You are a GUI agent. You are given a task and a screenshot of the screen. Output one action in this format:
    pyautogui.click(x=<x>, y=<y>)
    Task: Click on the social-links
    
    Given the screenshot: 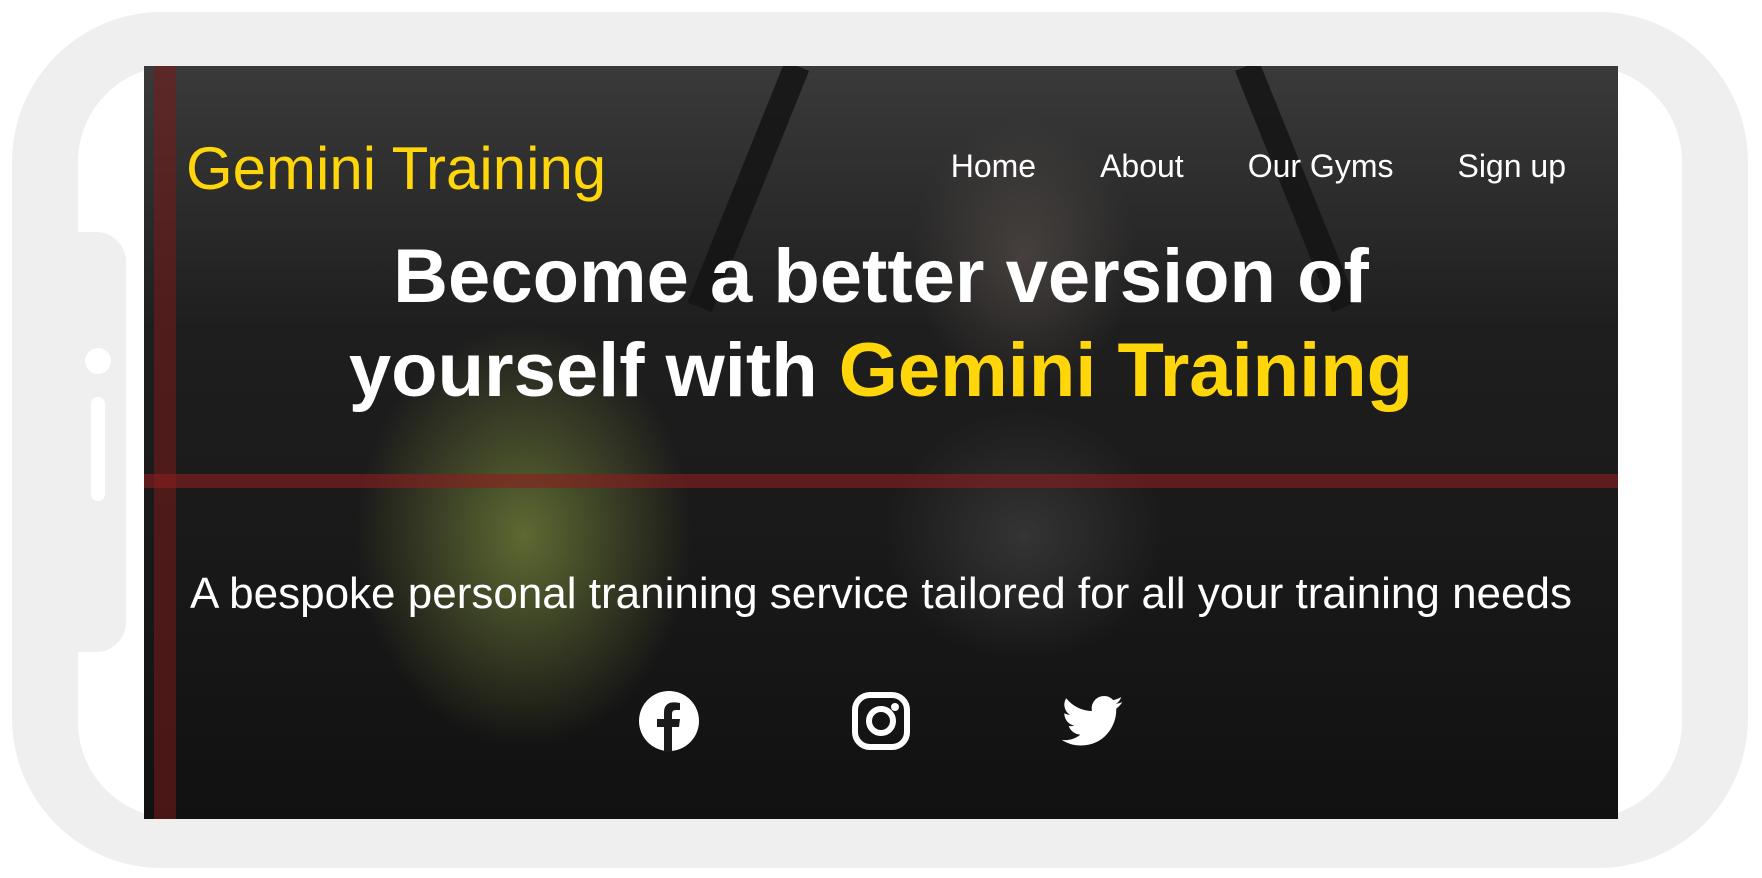 What is the action you would take?
    pyautogui.click(x=881, y=721)
    